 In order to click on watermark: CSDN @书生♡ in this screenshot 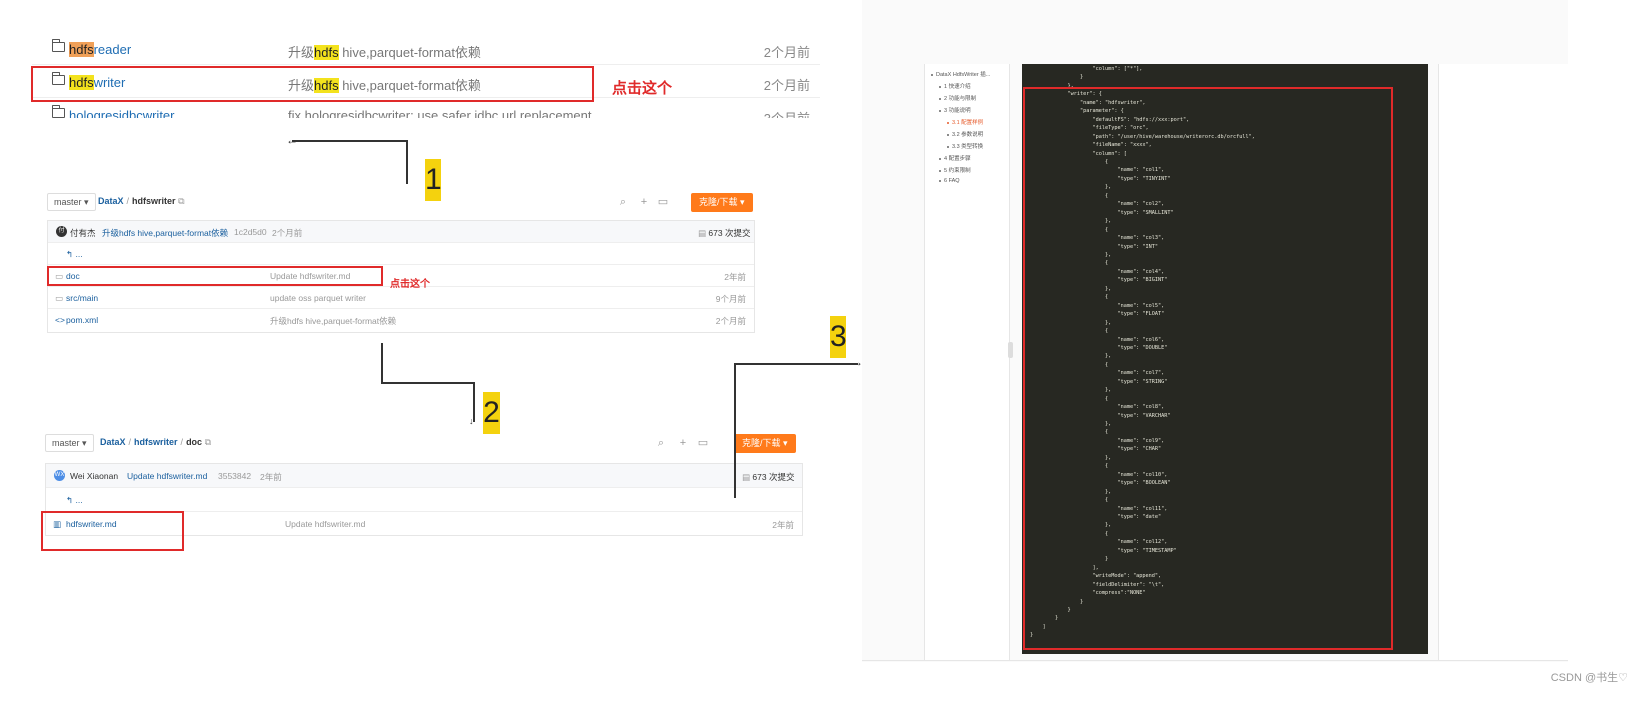, I will do `click(1589, 678)`.